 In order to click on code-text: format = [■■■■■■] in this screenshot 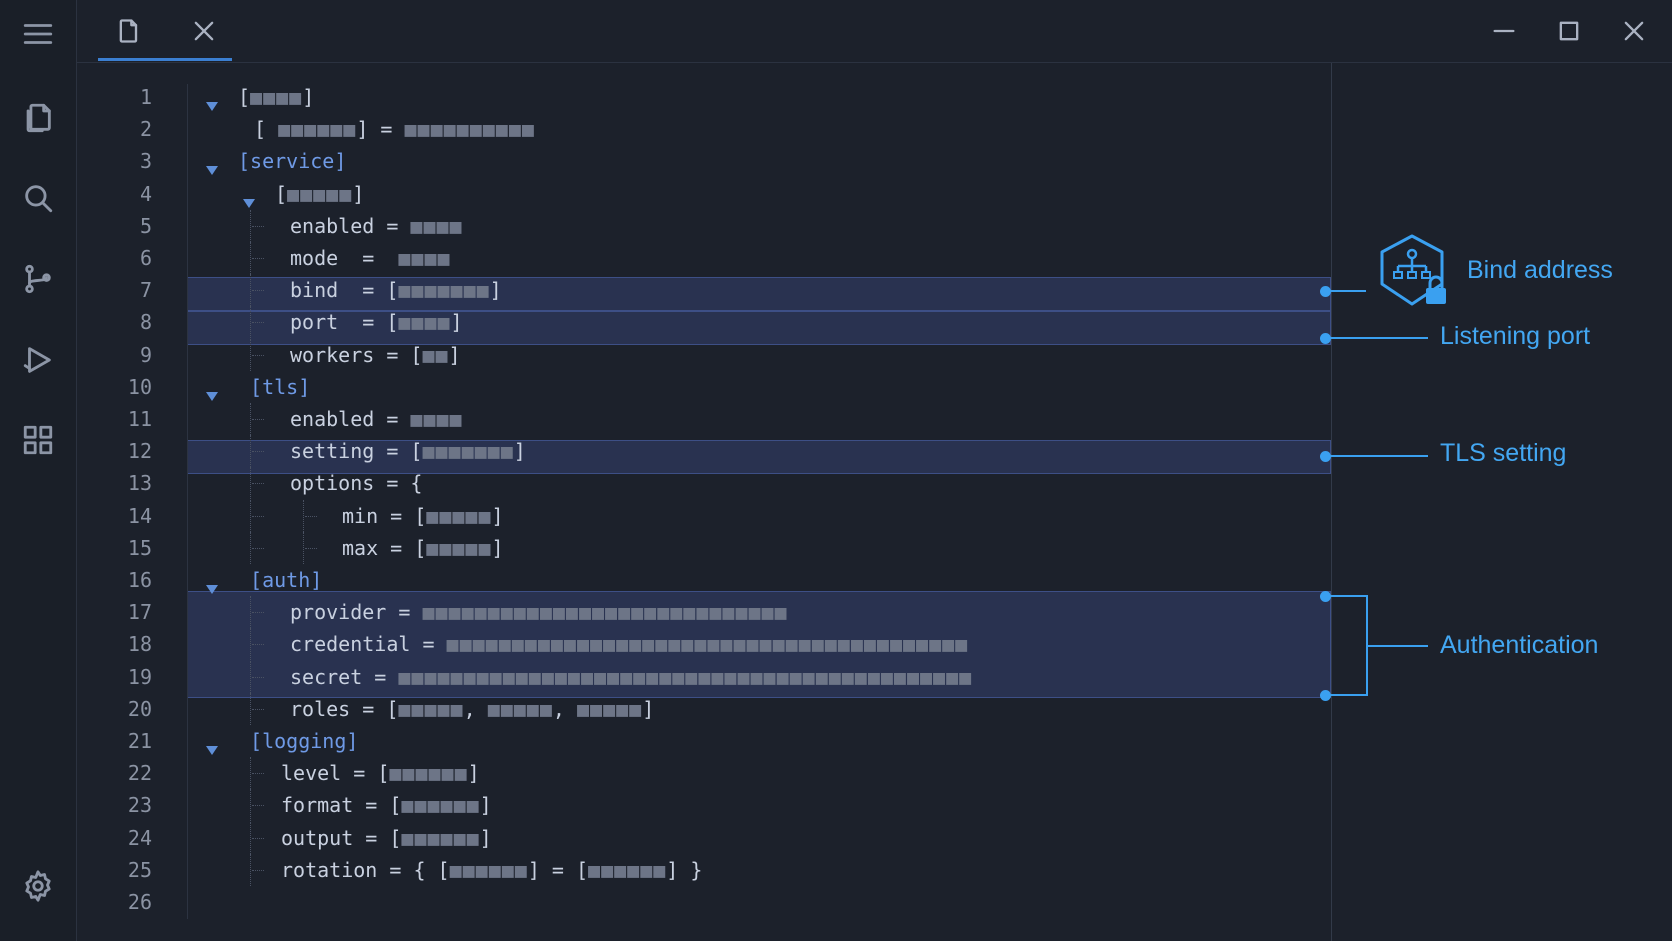, I will do `click(386, 805)`.